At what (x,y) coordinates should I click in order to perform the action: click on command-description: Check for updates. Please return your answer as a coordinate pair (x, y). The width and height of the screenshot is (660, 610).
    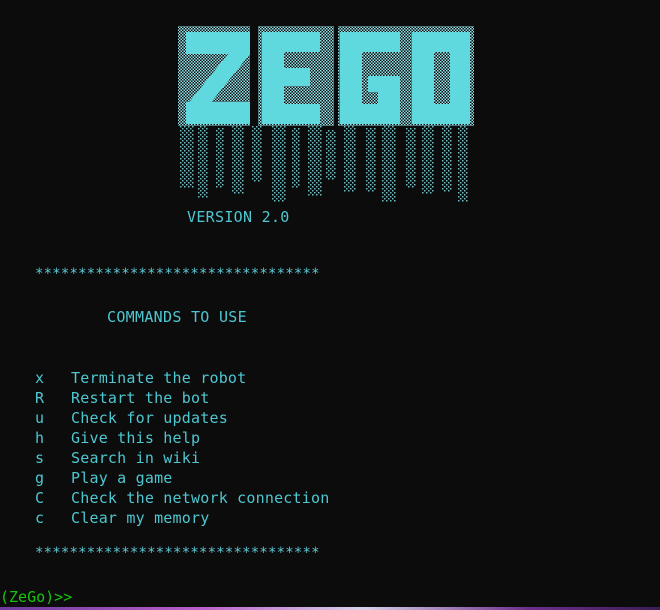
    Looking at the image, I should click on (149, 418).